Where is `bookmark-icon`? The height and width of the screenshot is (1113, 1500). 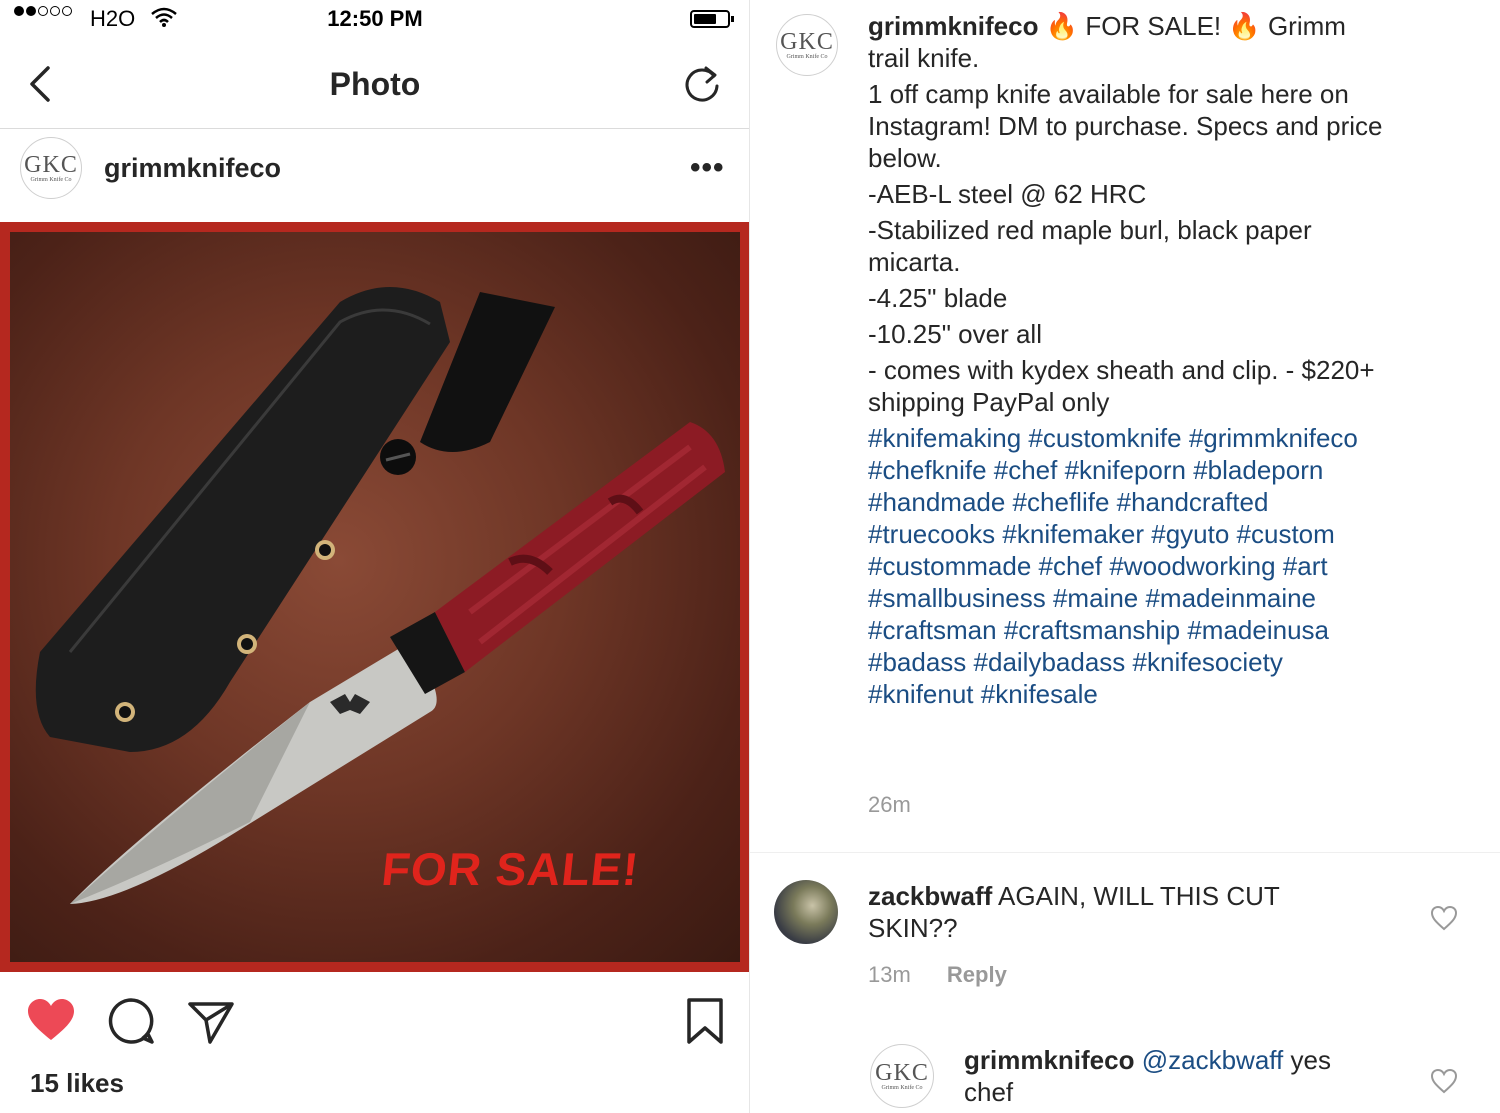
bookmark-icon is located at coordinates (705, 1021).